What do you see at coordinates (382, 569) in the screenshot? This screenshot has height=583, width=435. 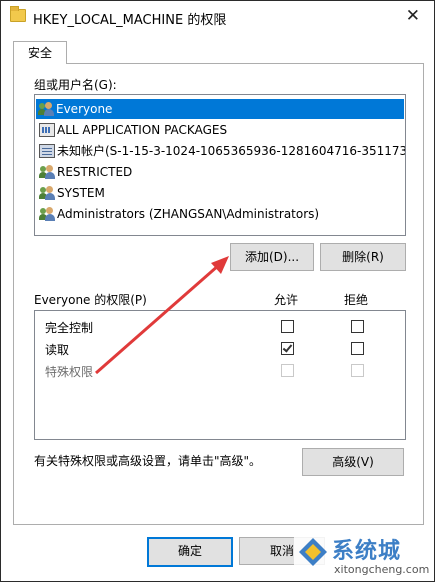 I see `watermark-url: xitongcheng.com` at bounding box center [382, 569].